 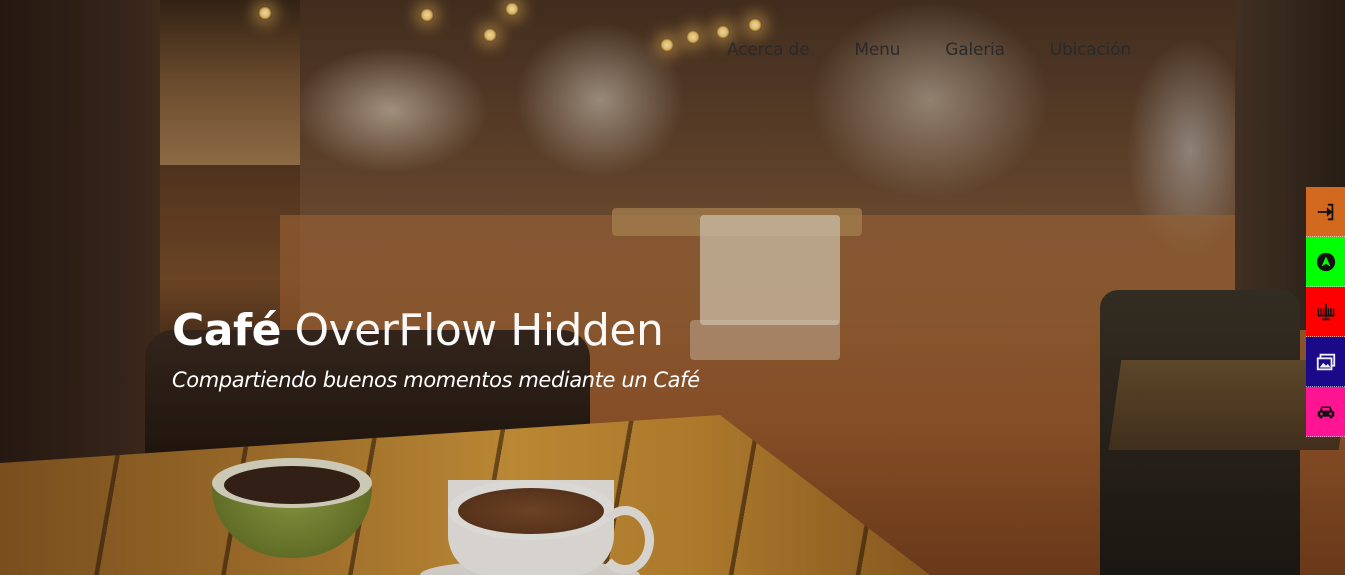 I want to click on hero-title: Café OverFlow Hidden, so click(x=418, y=330).